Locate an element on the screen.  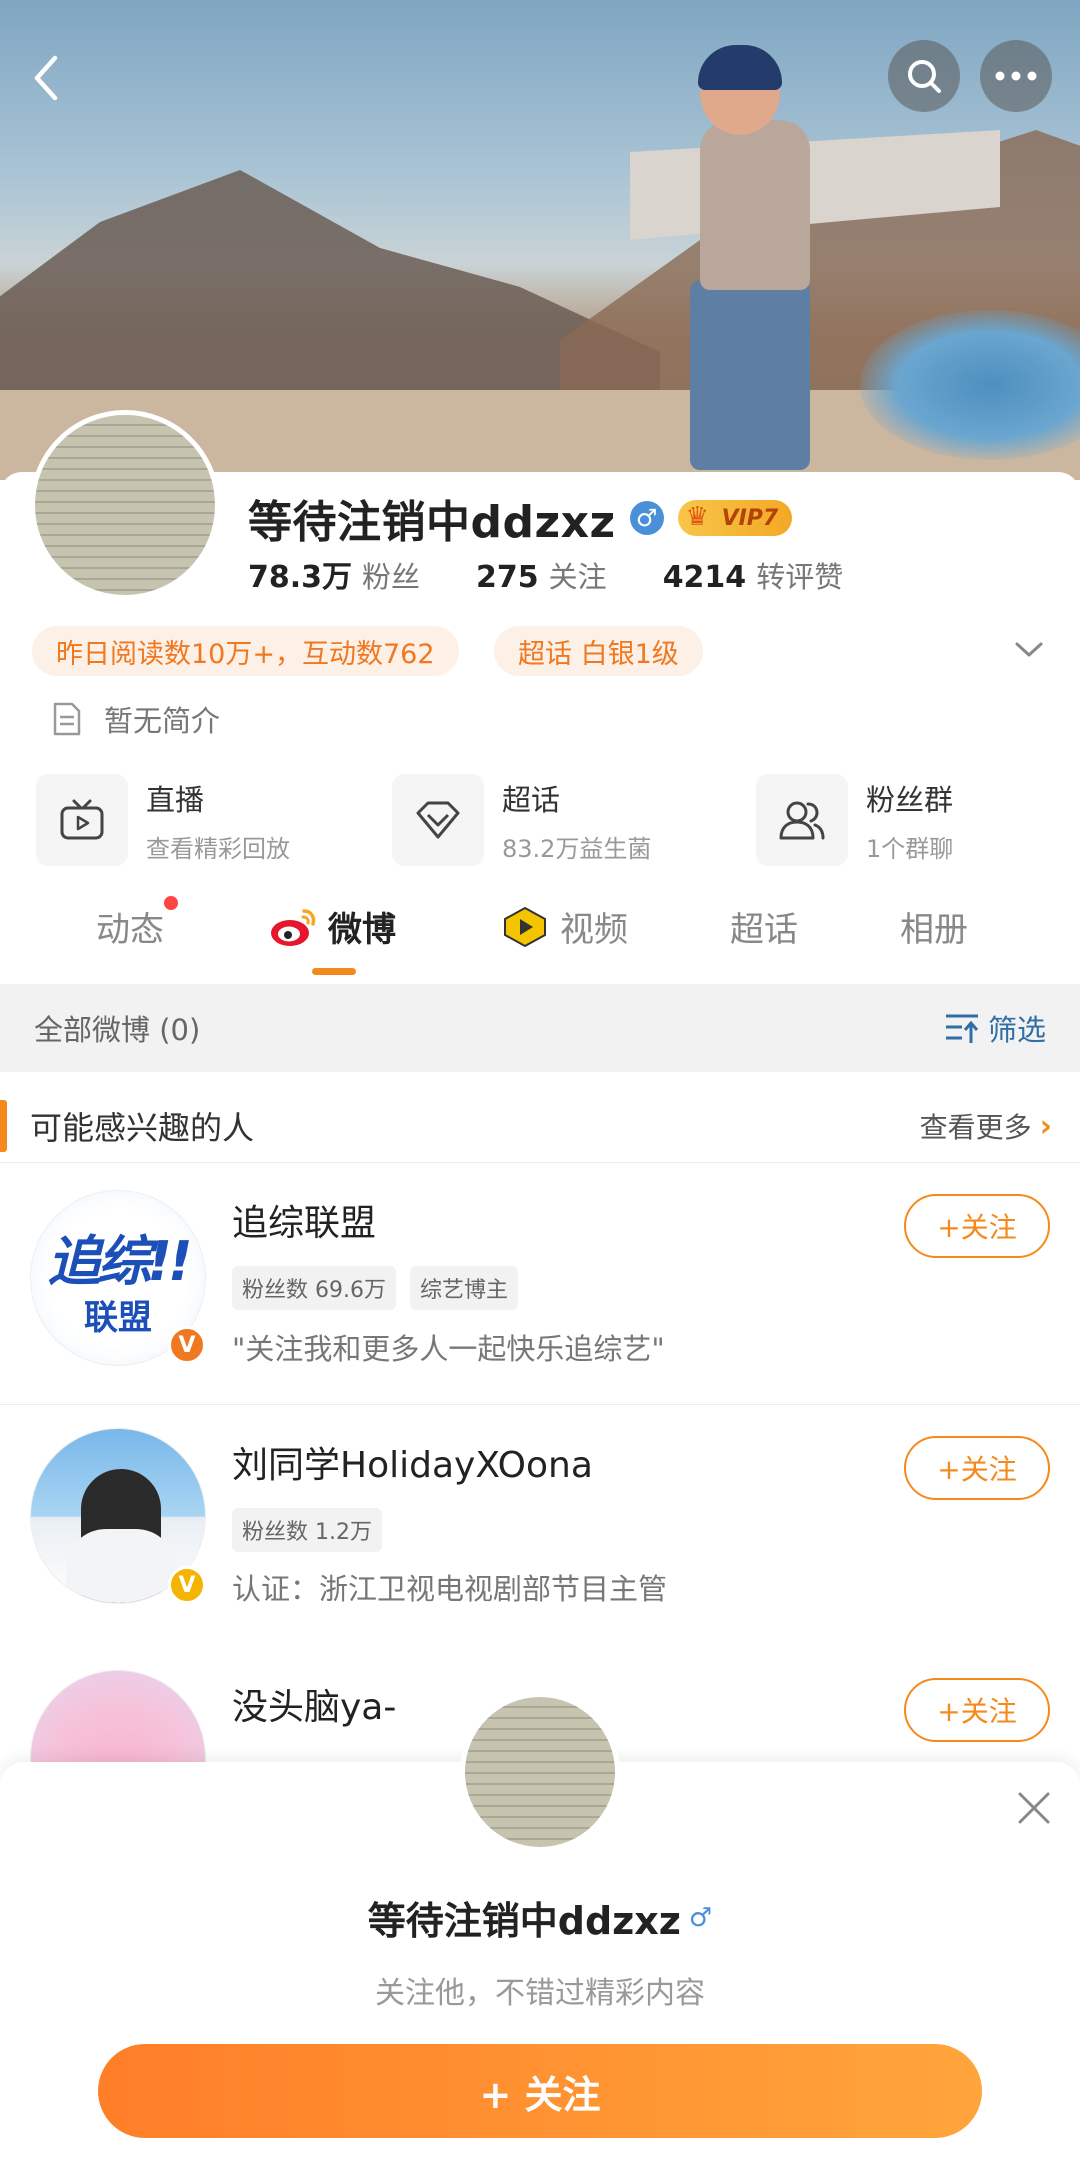
feature-live: 直播 查看精彩回放 is located at coordinates (163, 820).